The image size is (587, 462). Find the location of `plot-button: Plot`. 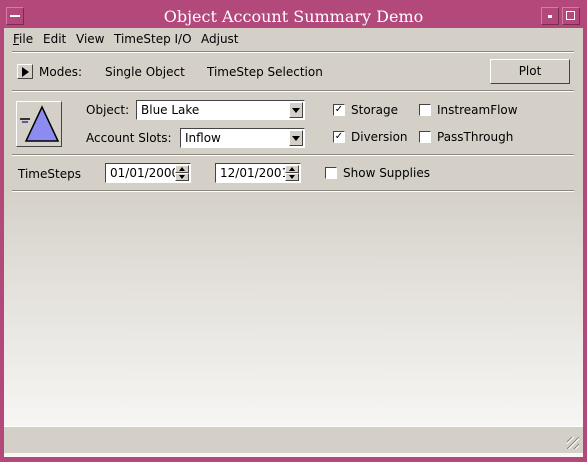

plot-button: Plot is located at coordinates (530, 71).